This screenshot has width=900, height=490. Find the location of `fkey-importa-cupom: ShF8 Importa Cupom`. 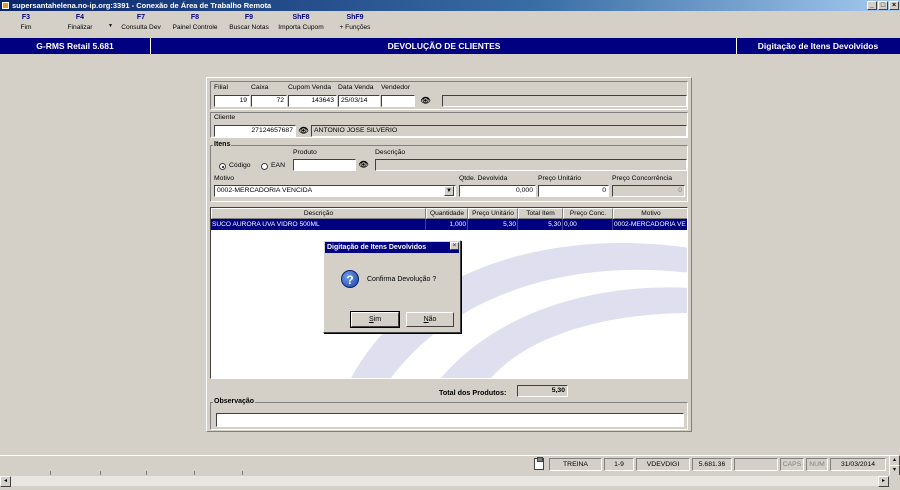

fkey-importa-cupom: ShF8 Importa Cupom is located at coordinates (301, 22).